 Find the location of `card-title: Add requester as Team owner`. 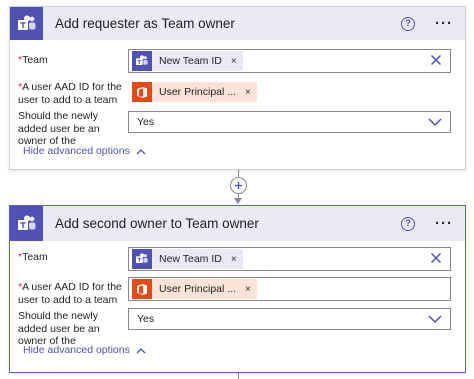

card-title: Add requester as Team owner is located at coordinates (145, 23).